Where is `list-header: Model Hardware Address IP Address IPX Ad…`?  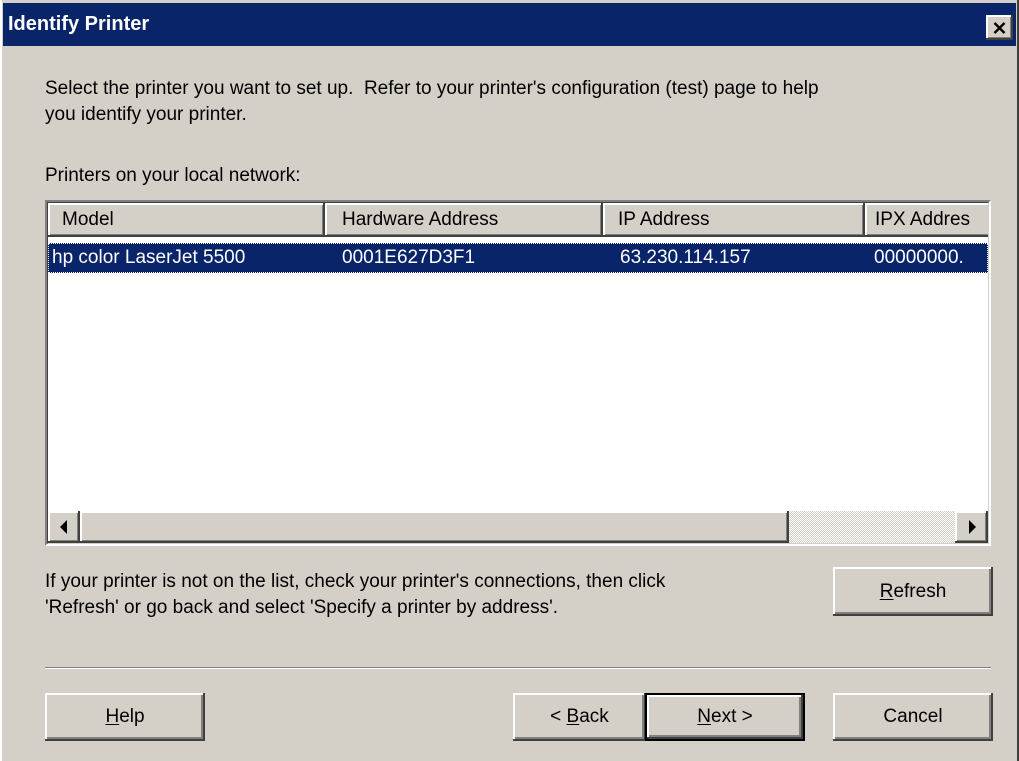 list-header: Model Hardware Address IP Address IPX Ad… is located at coordinates (518, 220).